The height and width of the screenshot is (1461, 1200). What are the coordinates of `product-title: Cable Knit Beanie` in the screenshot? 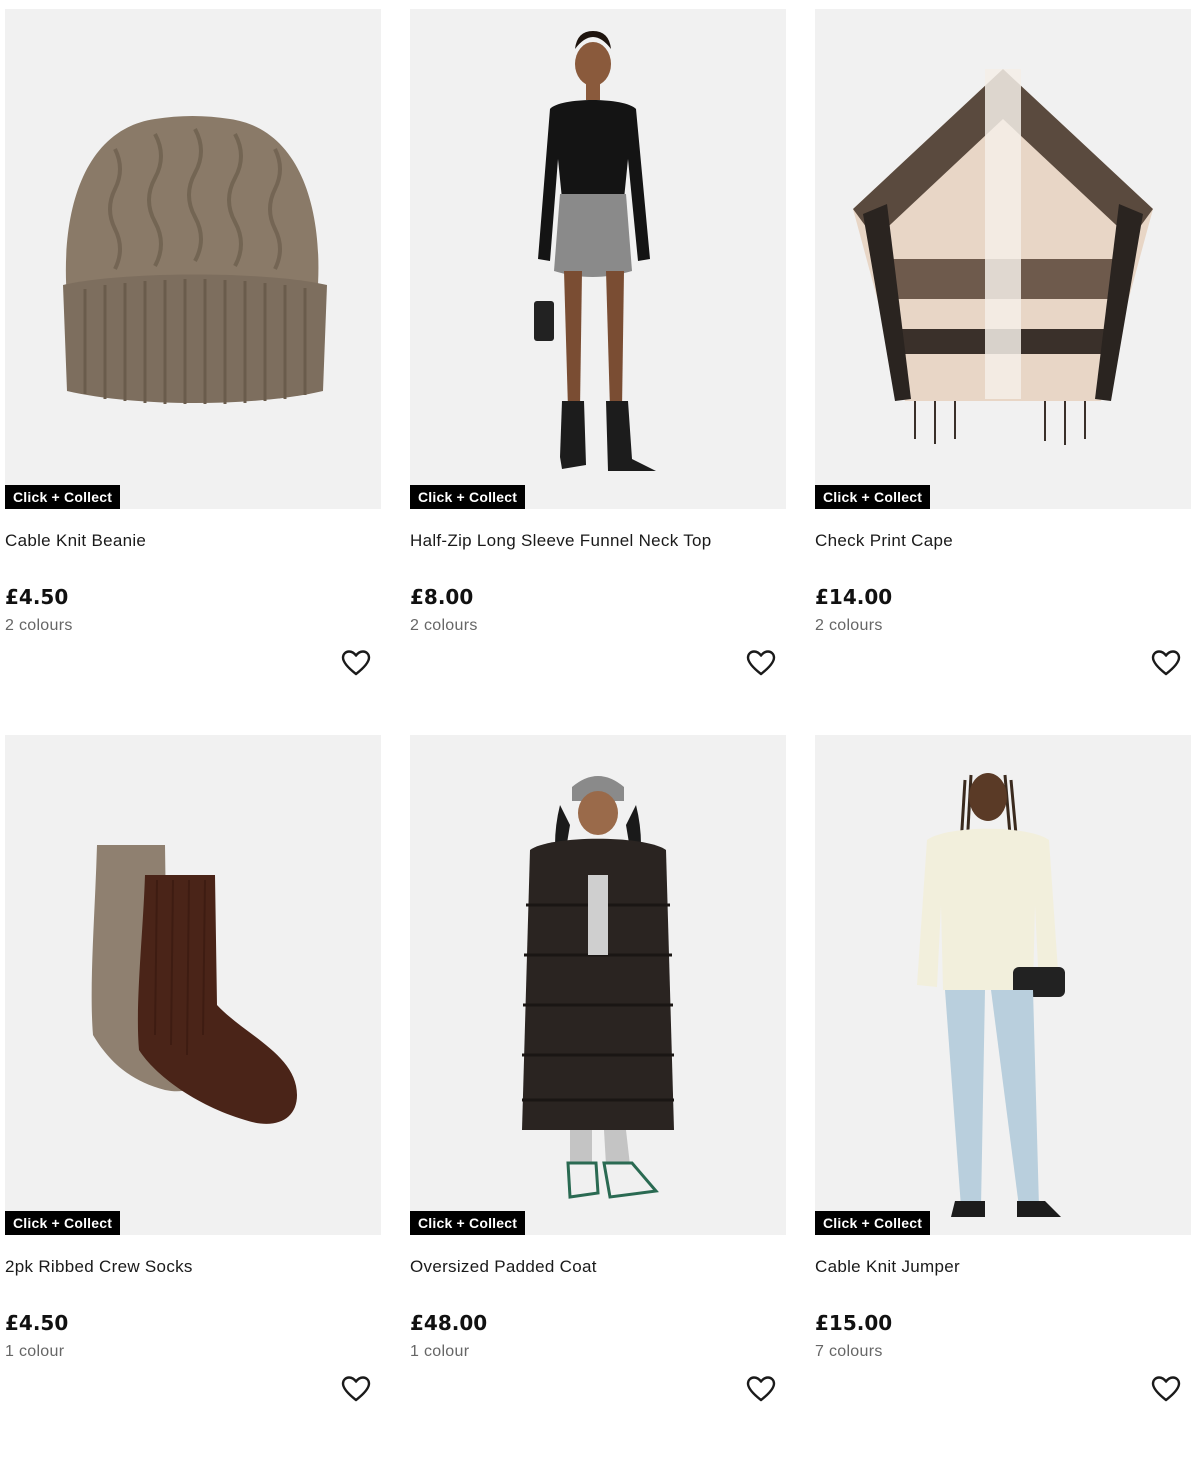 It's located at (75, 541).